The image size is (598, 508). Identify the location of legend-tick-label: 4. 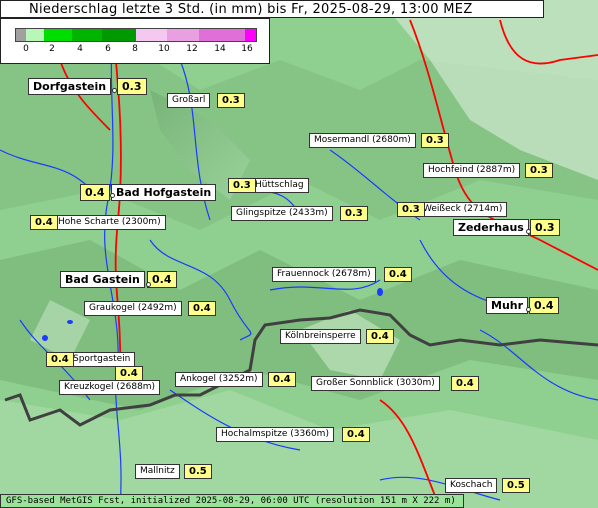
(80, 49).